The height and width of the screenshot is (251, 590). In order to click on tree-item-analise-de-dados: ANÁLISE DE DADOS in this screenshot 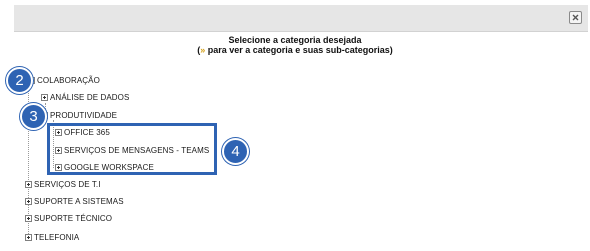, I will do `click(85, 97)`.